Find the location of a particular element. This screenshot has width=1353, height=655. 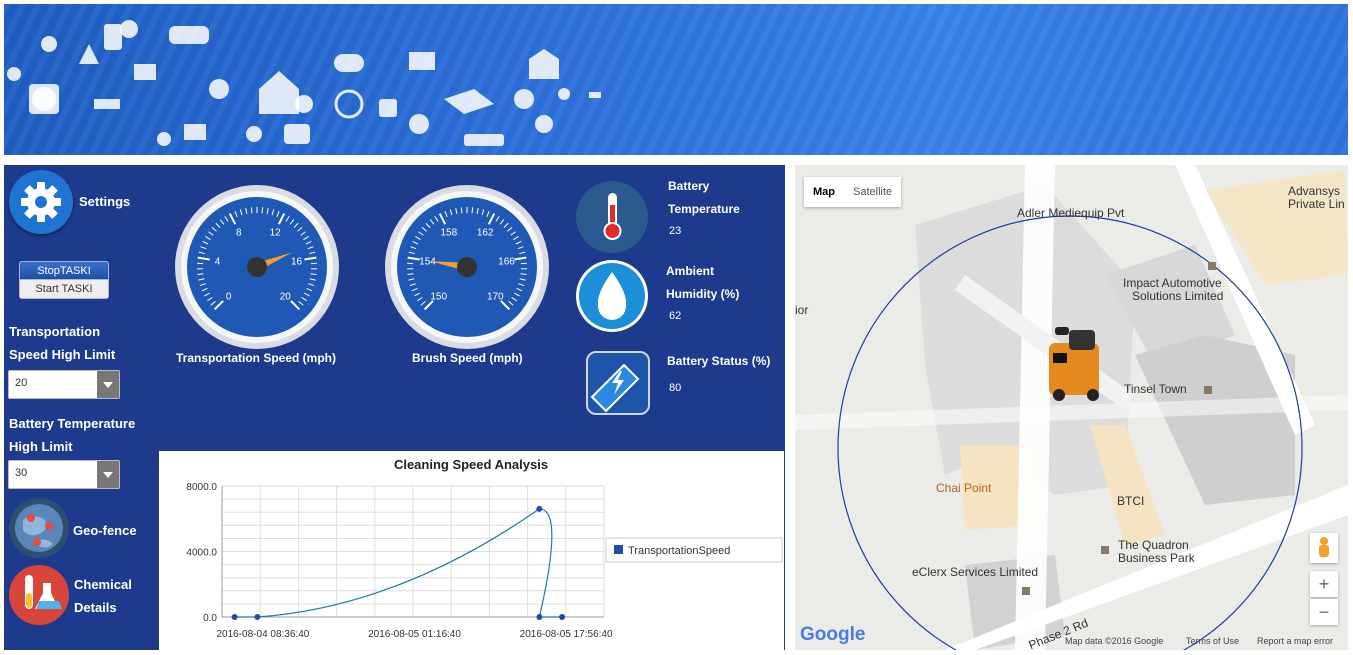

battery-temp-label: Battery is located at coordinates (688, 186).